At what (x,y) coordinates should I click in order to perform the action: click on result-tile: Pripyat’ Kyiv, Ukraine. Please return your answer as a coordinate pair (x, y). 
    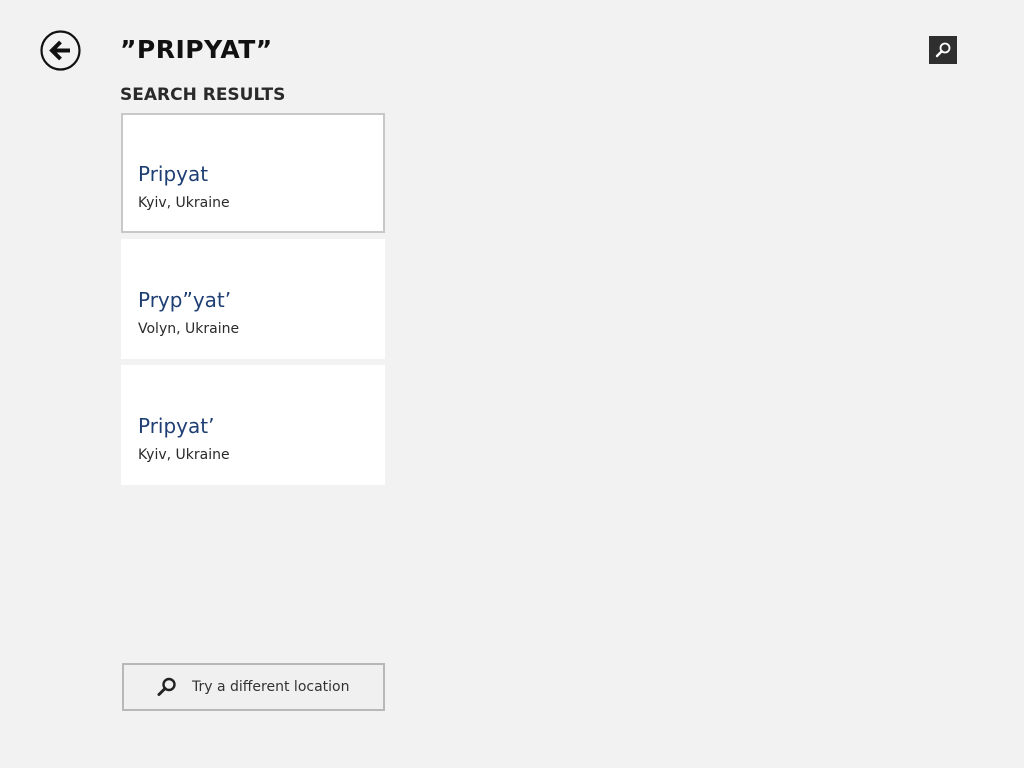
    Looking at the image, I should click on (253, 425).